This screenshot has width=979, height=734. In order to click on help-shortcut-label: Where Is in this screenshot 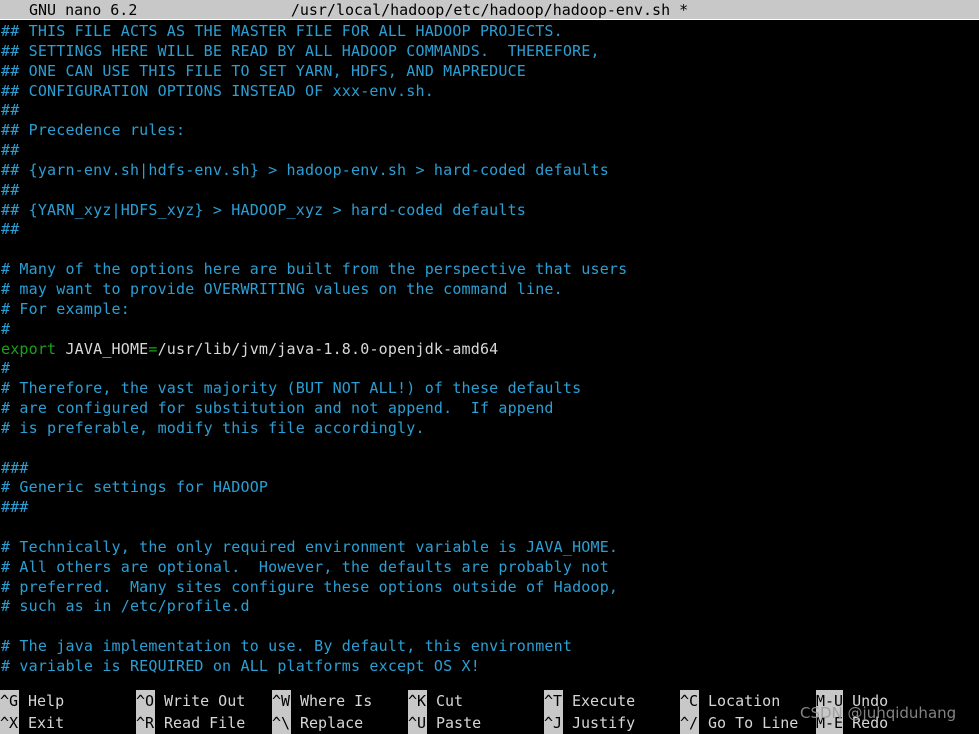, I will do `click(336, 701)`.